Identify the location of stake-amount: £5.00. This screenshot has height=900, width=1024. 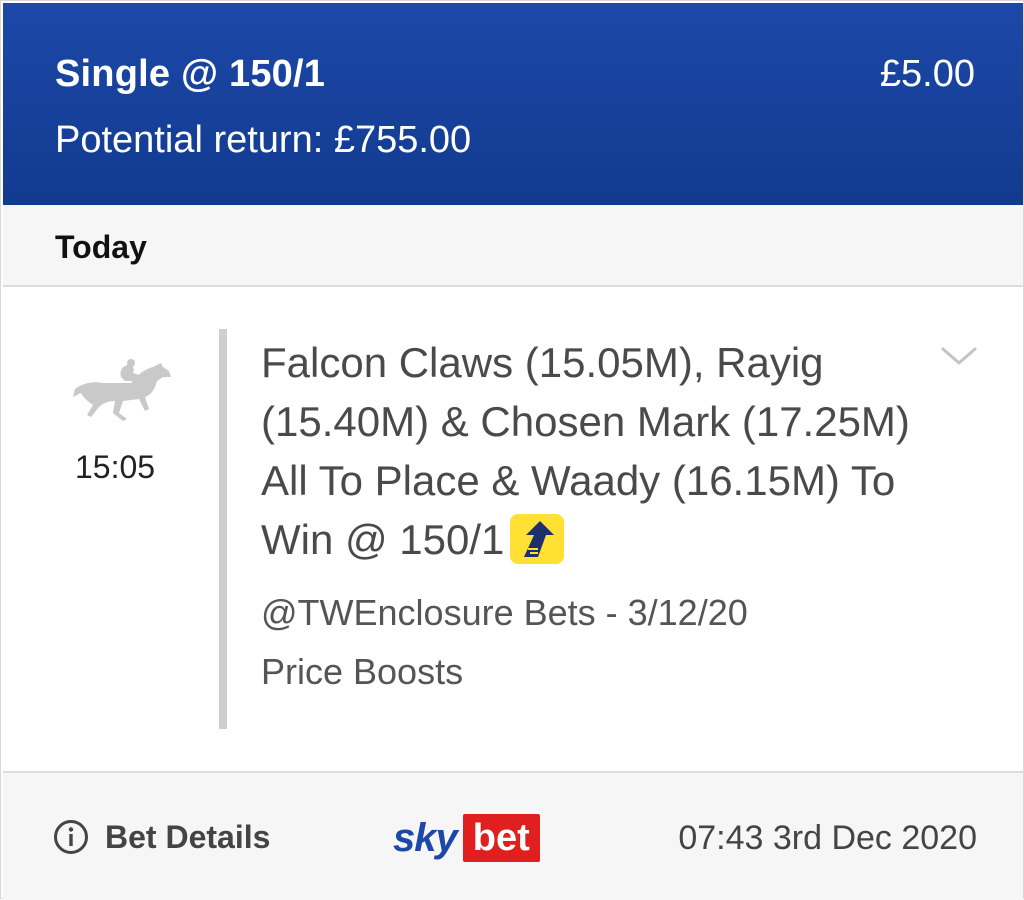
(927, 74).